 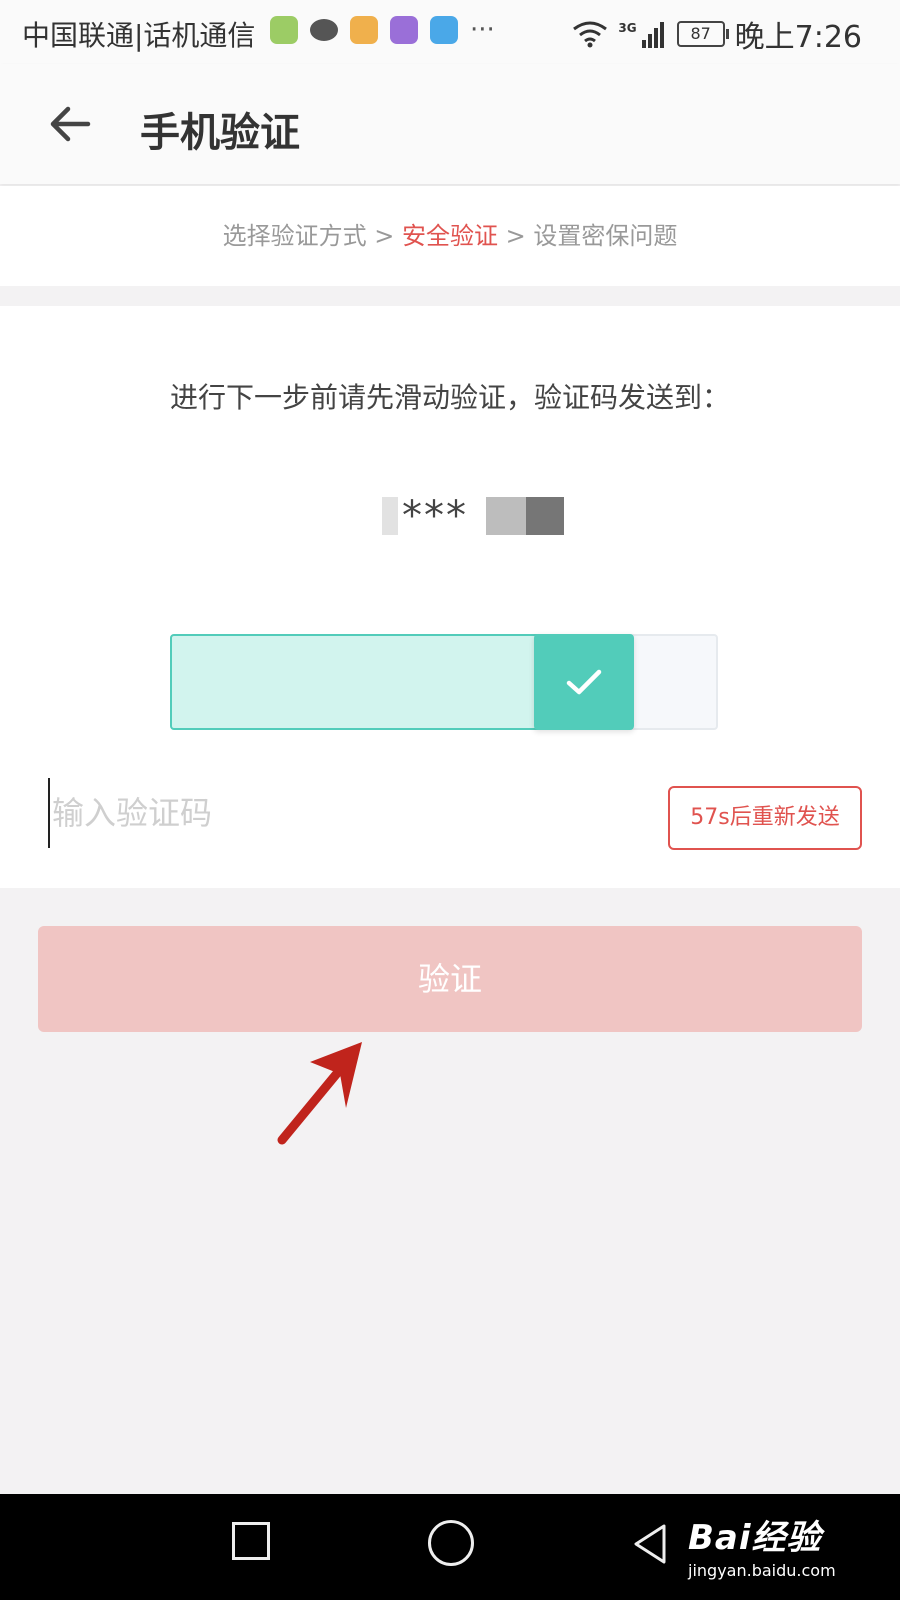 I want to click on home-icon, so click(x=451, y=1543).